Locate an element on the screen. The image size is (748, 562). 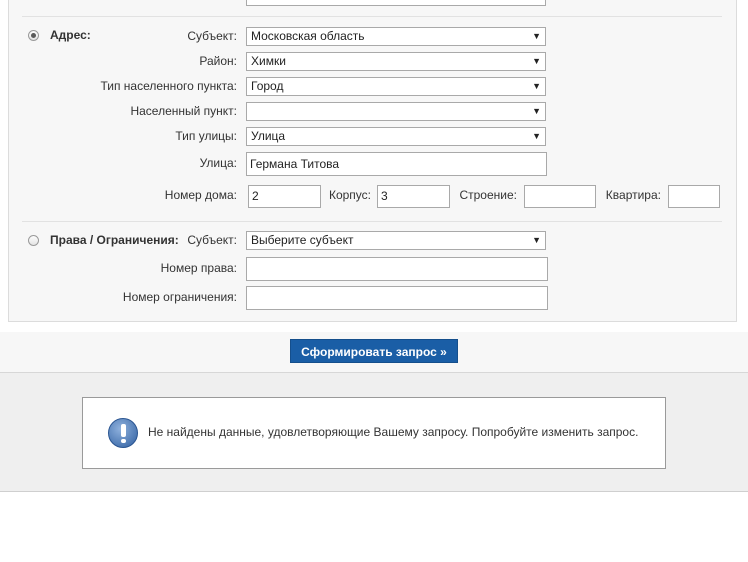
street-type-value: Улица is located at coordinates (268, 136).